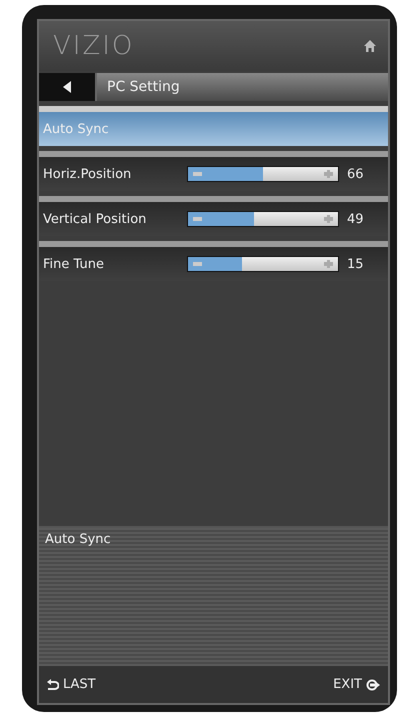 The width and height of the screenshot is (410, 717). Describe the element at coordinates (373, 684) in the screenshot. I see `exit-icon` at that location.